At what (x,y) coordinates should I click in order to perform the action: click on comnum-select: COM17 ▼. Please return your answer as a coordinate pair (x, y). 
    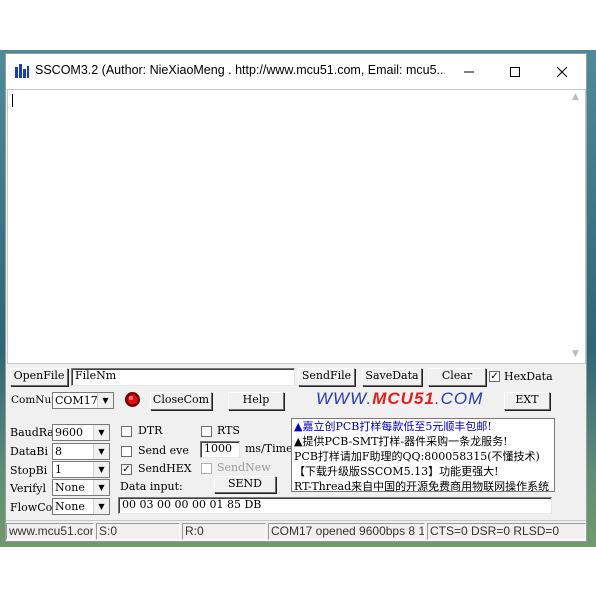
    Looking at the image, I should click on (83, 400).